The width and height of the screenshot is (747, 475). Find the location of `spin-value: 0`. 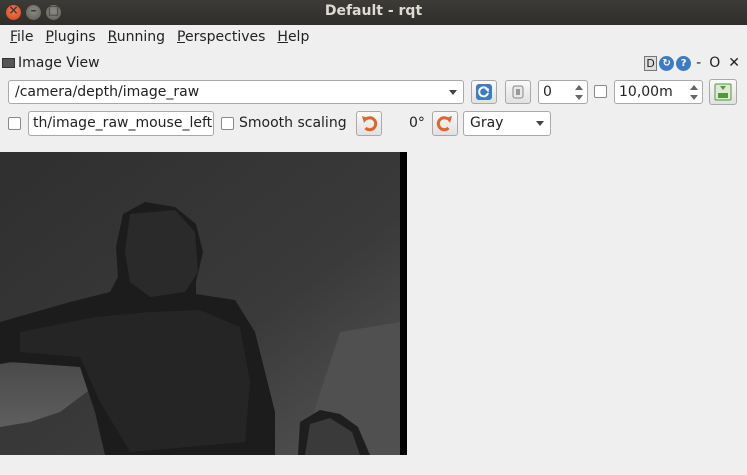

spin-value: 0 is located at coordinates (547, 92).